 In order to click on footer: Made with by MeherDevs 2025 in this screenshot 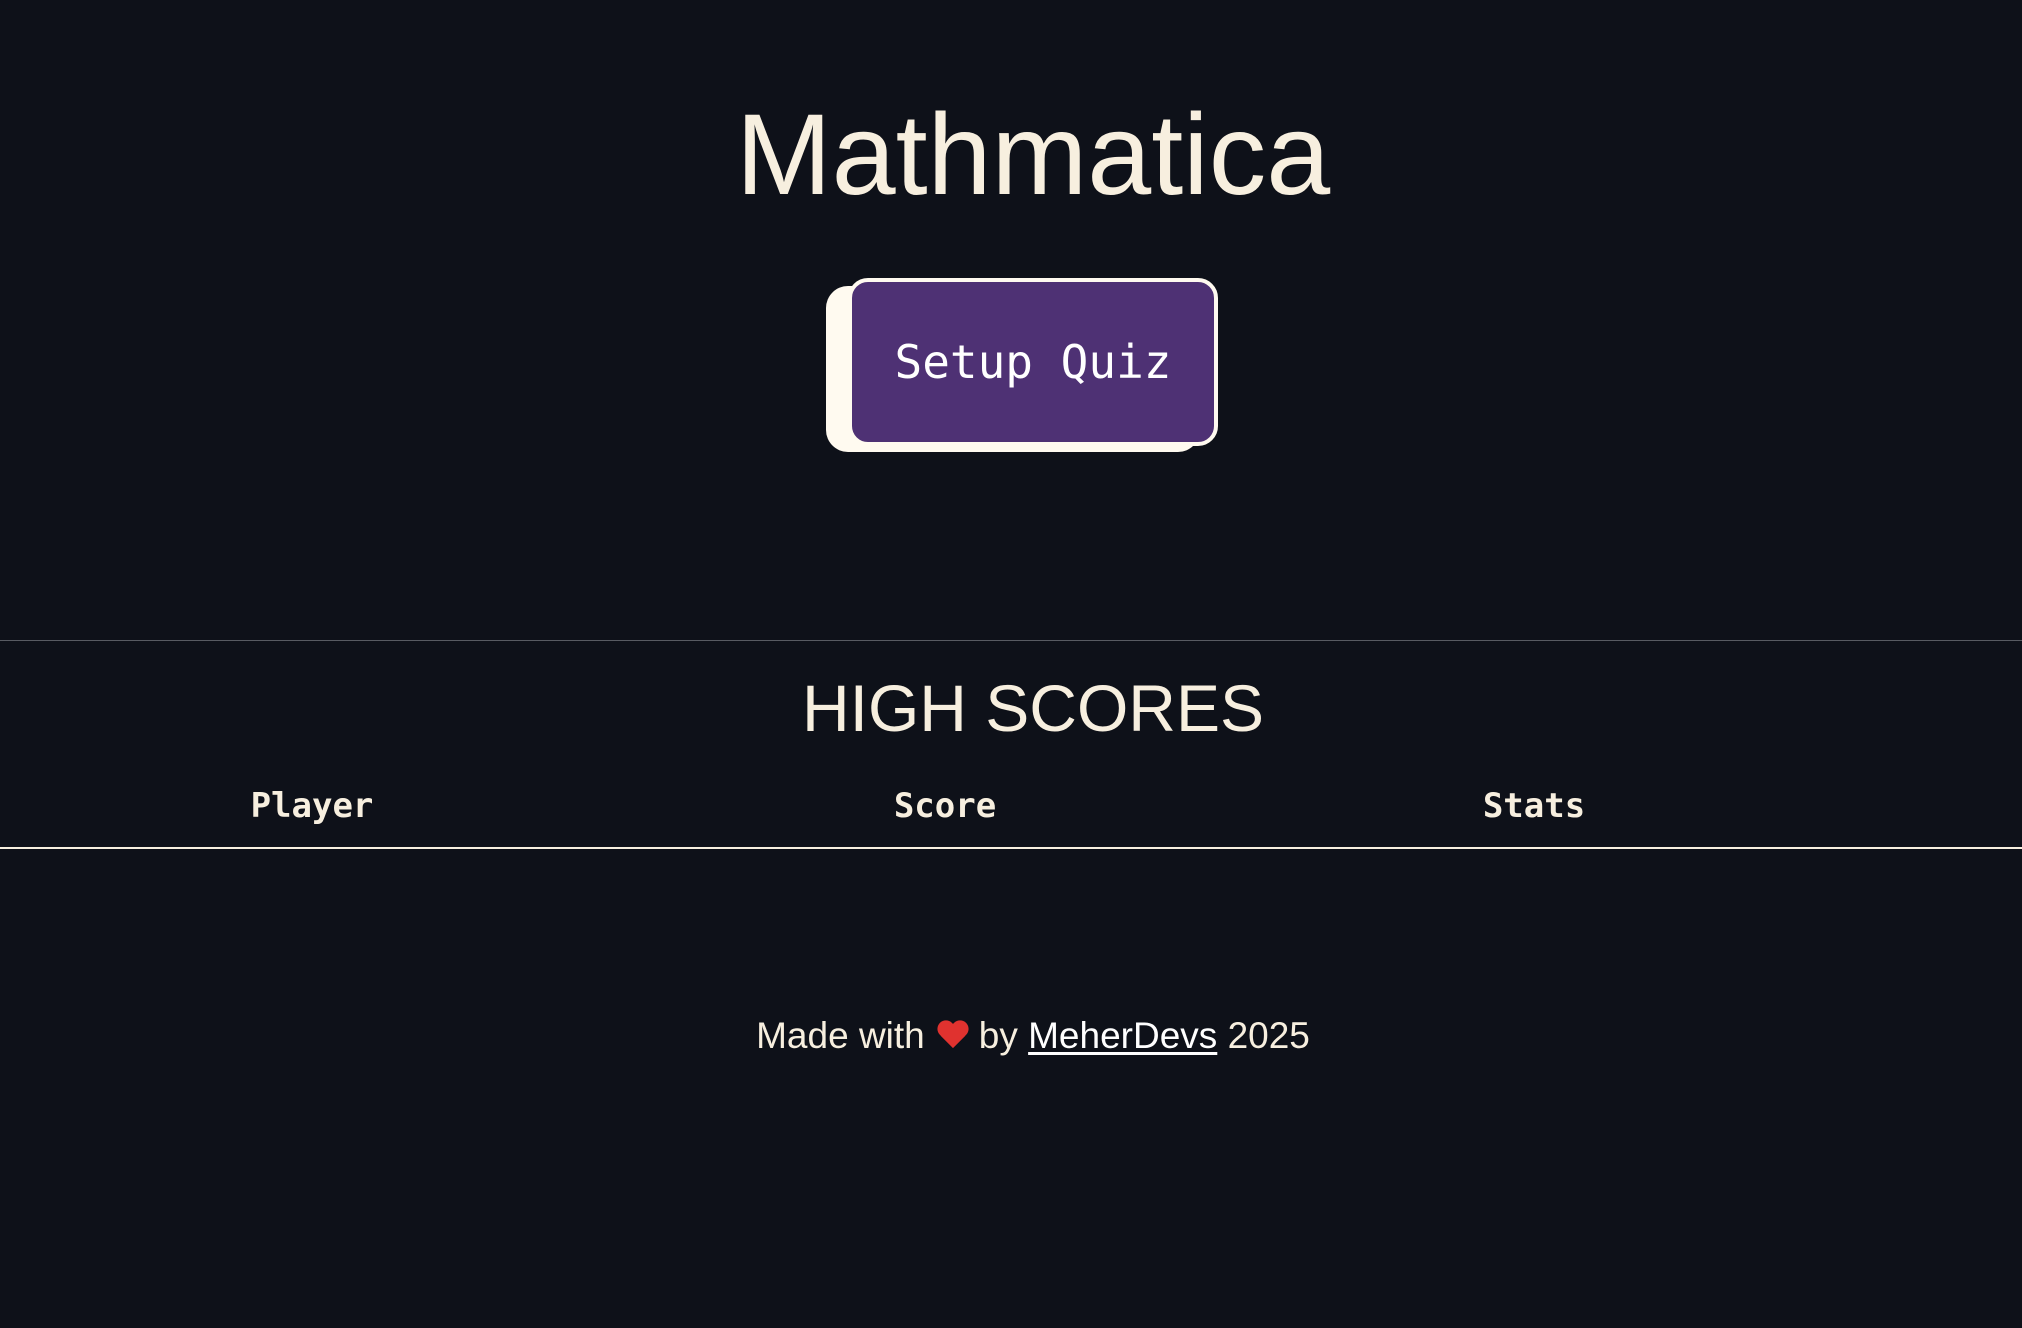, I will do `click(1011, 1036)`.